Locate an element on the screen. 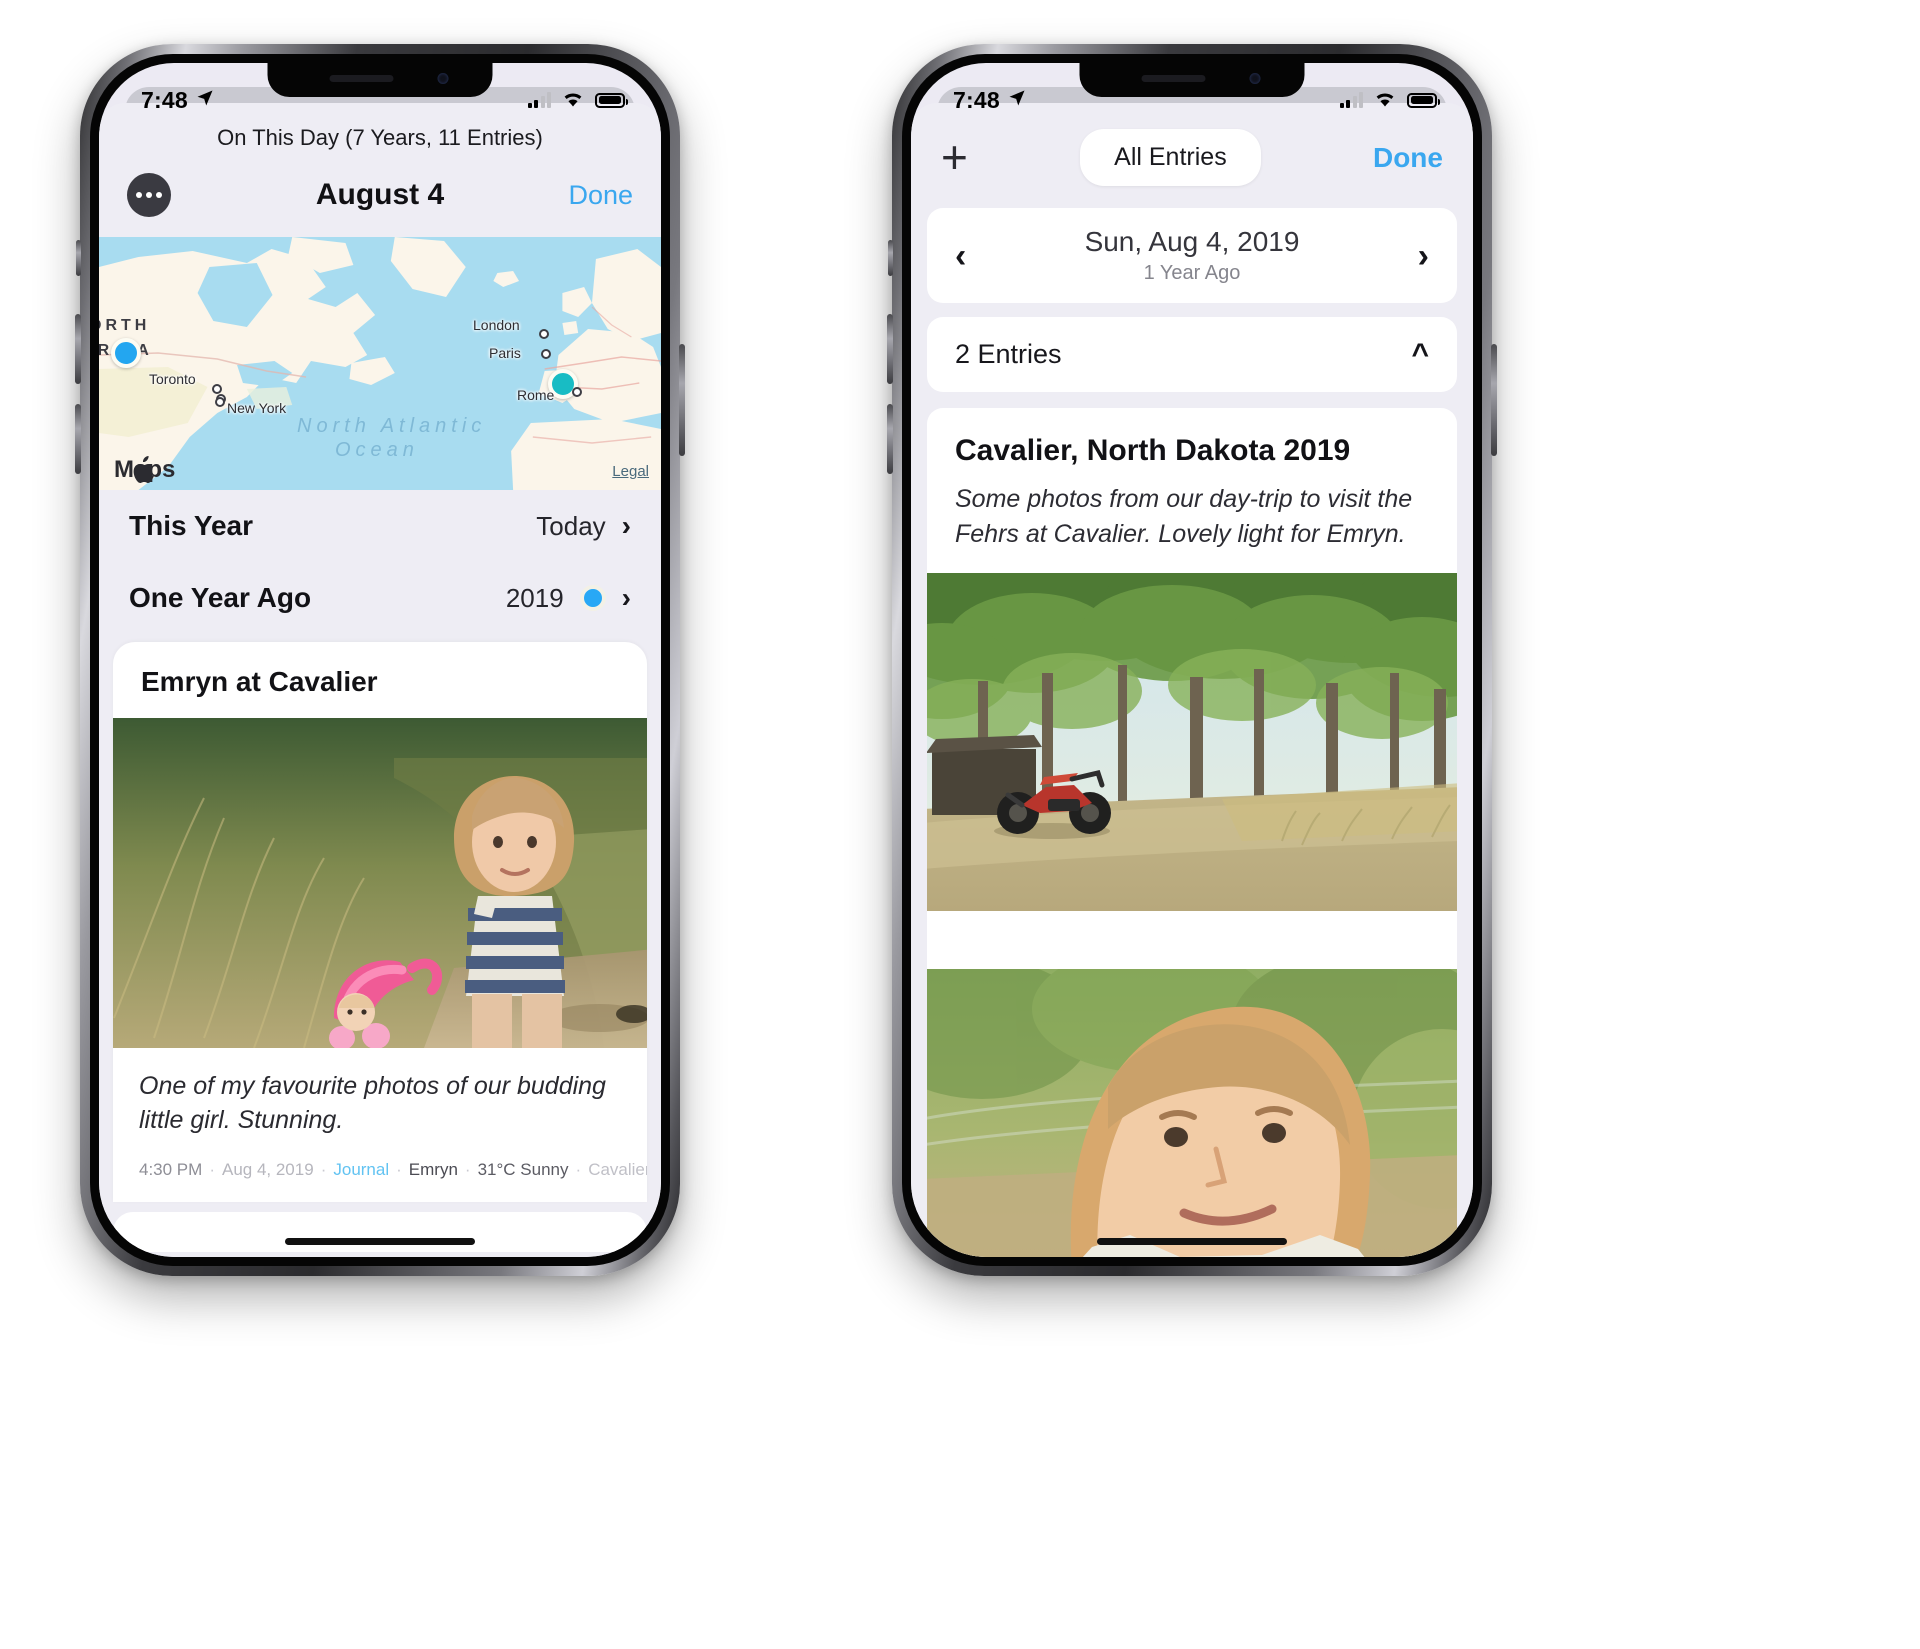  photo-divider is located at coordinates (1192, 940).